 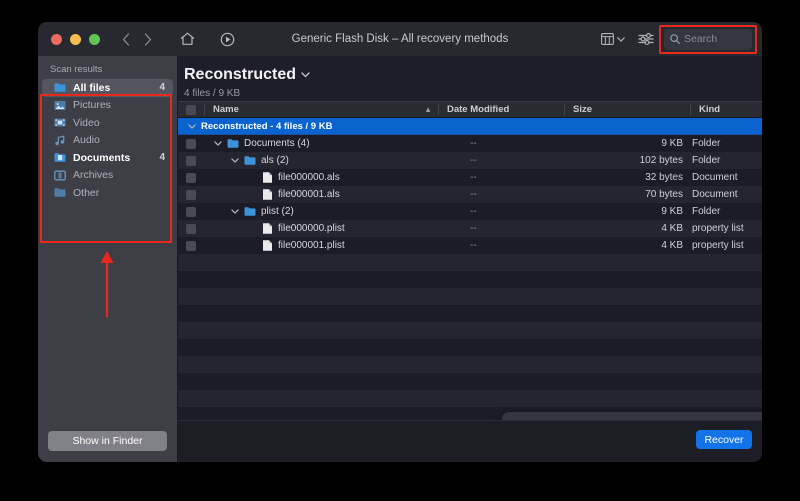 I want to click on table-row: plist (2) -- 9 KB Folder, so click(x=470, y=211).